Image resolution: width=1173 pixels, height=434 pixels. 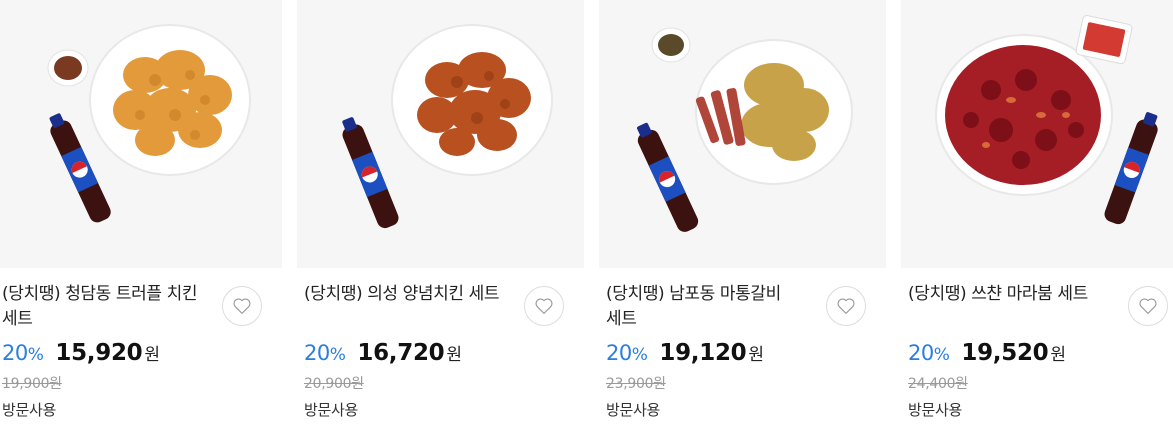 What do you see at coordinates (1012, 294) in the screenshot?
I see `product-title: (당치땡) 쓰챤 마라붐 세트` at bounding box center [1012, 294].